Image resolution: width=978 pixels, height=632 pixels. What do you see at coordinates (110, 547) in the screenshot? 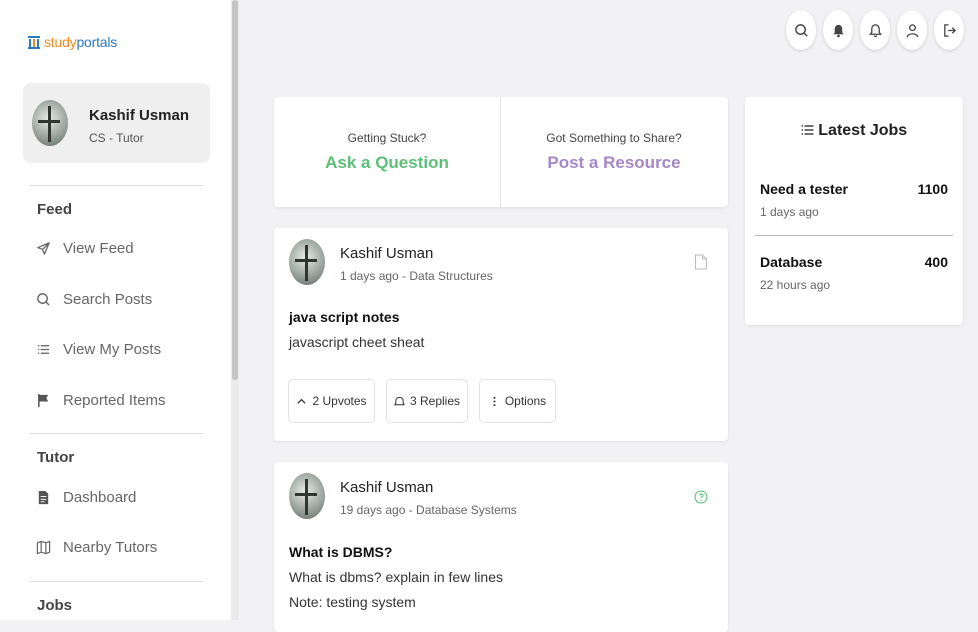
I see `sidebar-item-label: Nearby Tutors` at bounding box center [110, 547].